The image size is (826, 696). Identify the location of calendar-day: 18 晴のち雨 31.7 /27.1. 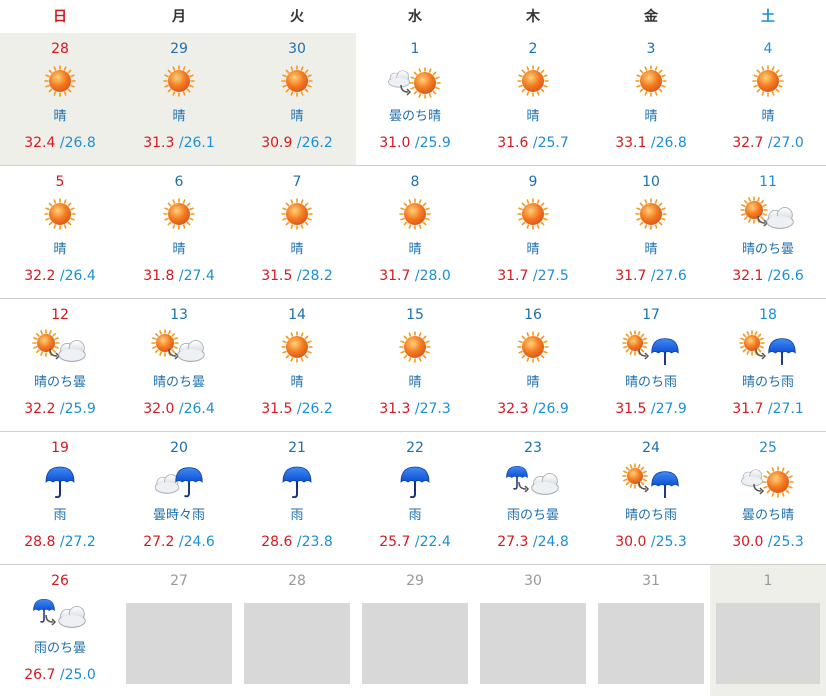
(768, 365).